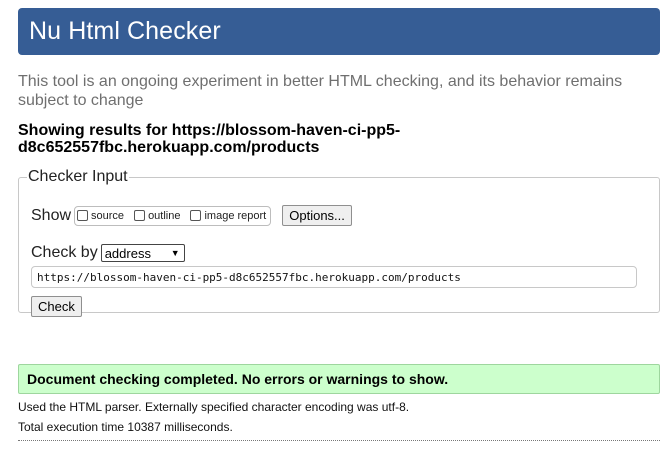 Image resolution: width=668 pixels, height=457 pixels. I want to click on check-by-value: address, so click(127, 253).